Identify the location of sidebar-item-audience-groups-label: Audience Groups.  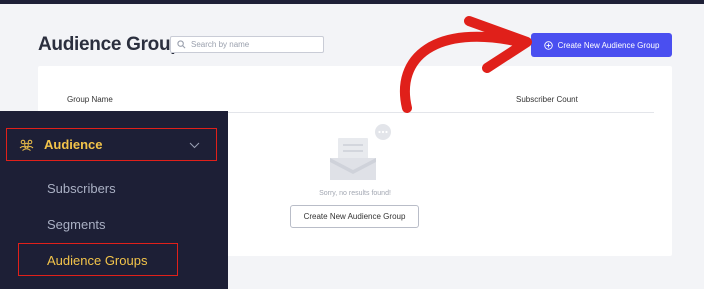
(97, 260).